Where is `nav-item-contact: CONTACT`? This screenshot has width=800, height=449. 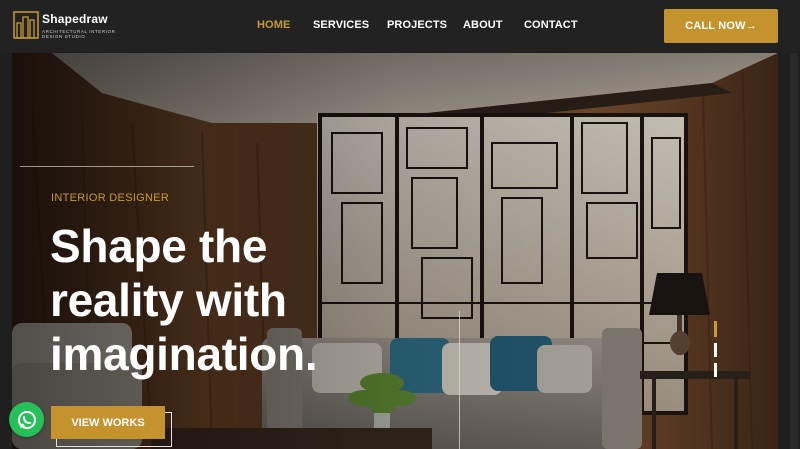 nav-item-contact: CONTACT is located at coordinates (551, 25).